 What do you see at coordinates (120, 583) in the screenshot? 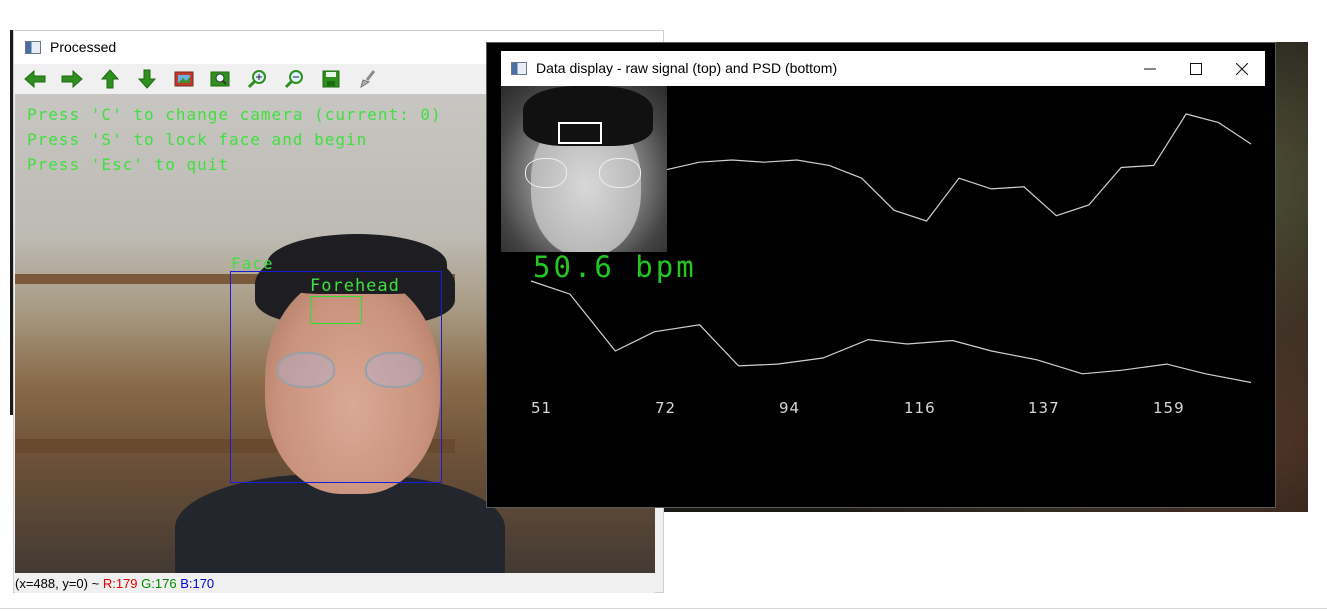
I see `status-red: R:179` at bounding box center [120, 583].